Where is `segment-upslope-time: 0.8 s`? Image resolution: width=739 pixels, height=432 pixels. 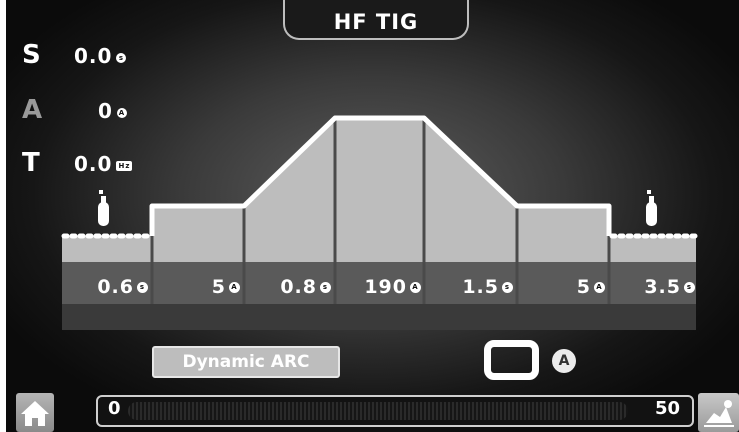 segment-upslope-time: 0.8 s is located at coordinates (289, 287).